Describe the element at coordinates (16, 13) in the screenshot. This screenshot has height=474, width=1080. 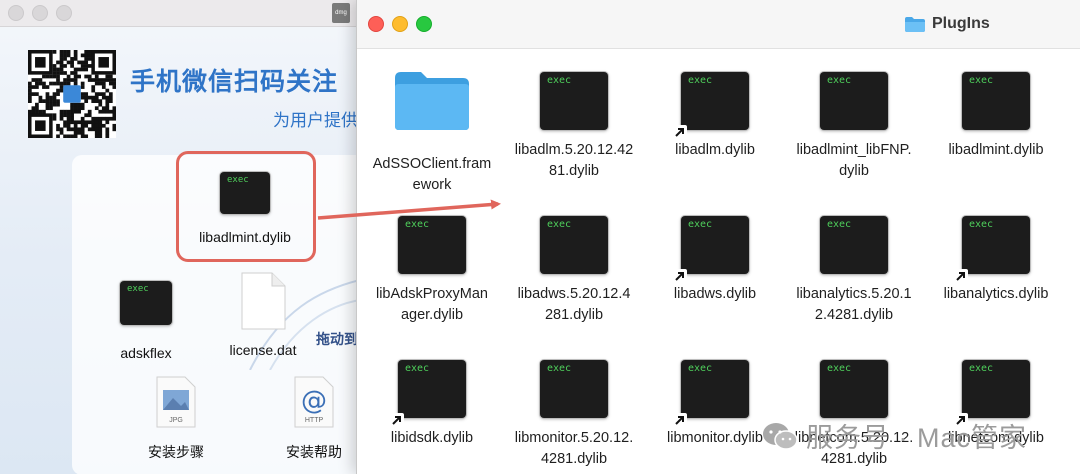
I see `inactive-close-button` at that location.